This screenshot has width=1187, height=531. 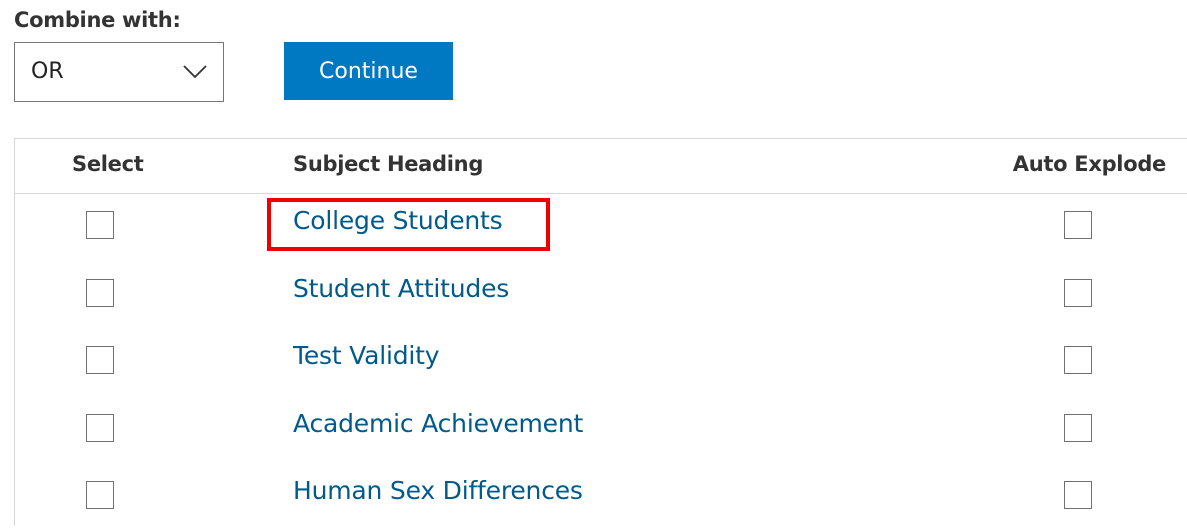 What do you see at coordinates (97, 20) in the screenshot?
I see `combine-with-label: Combine with:` at bounding box center [97, 20].